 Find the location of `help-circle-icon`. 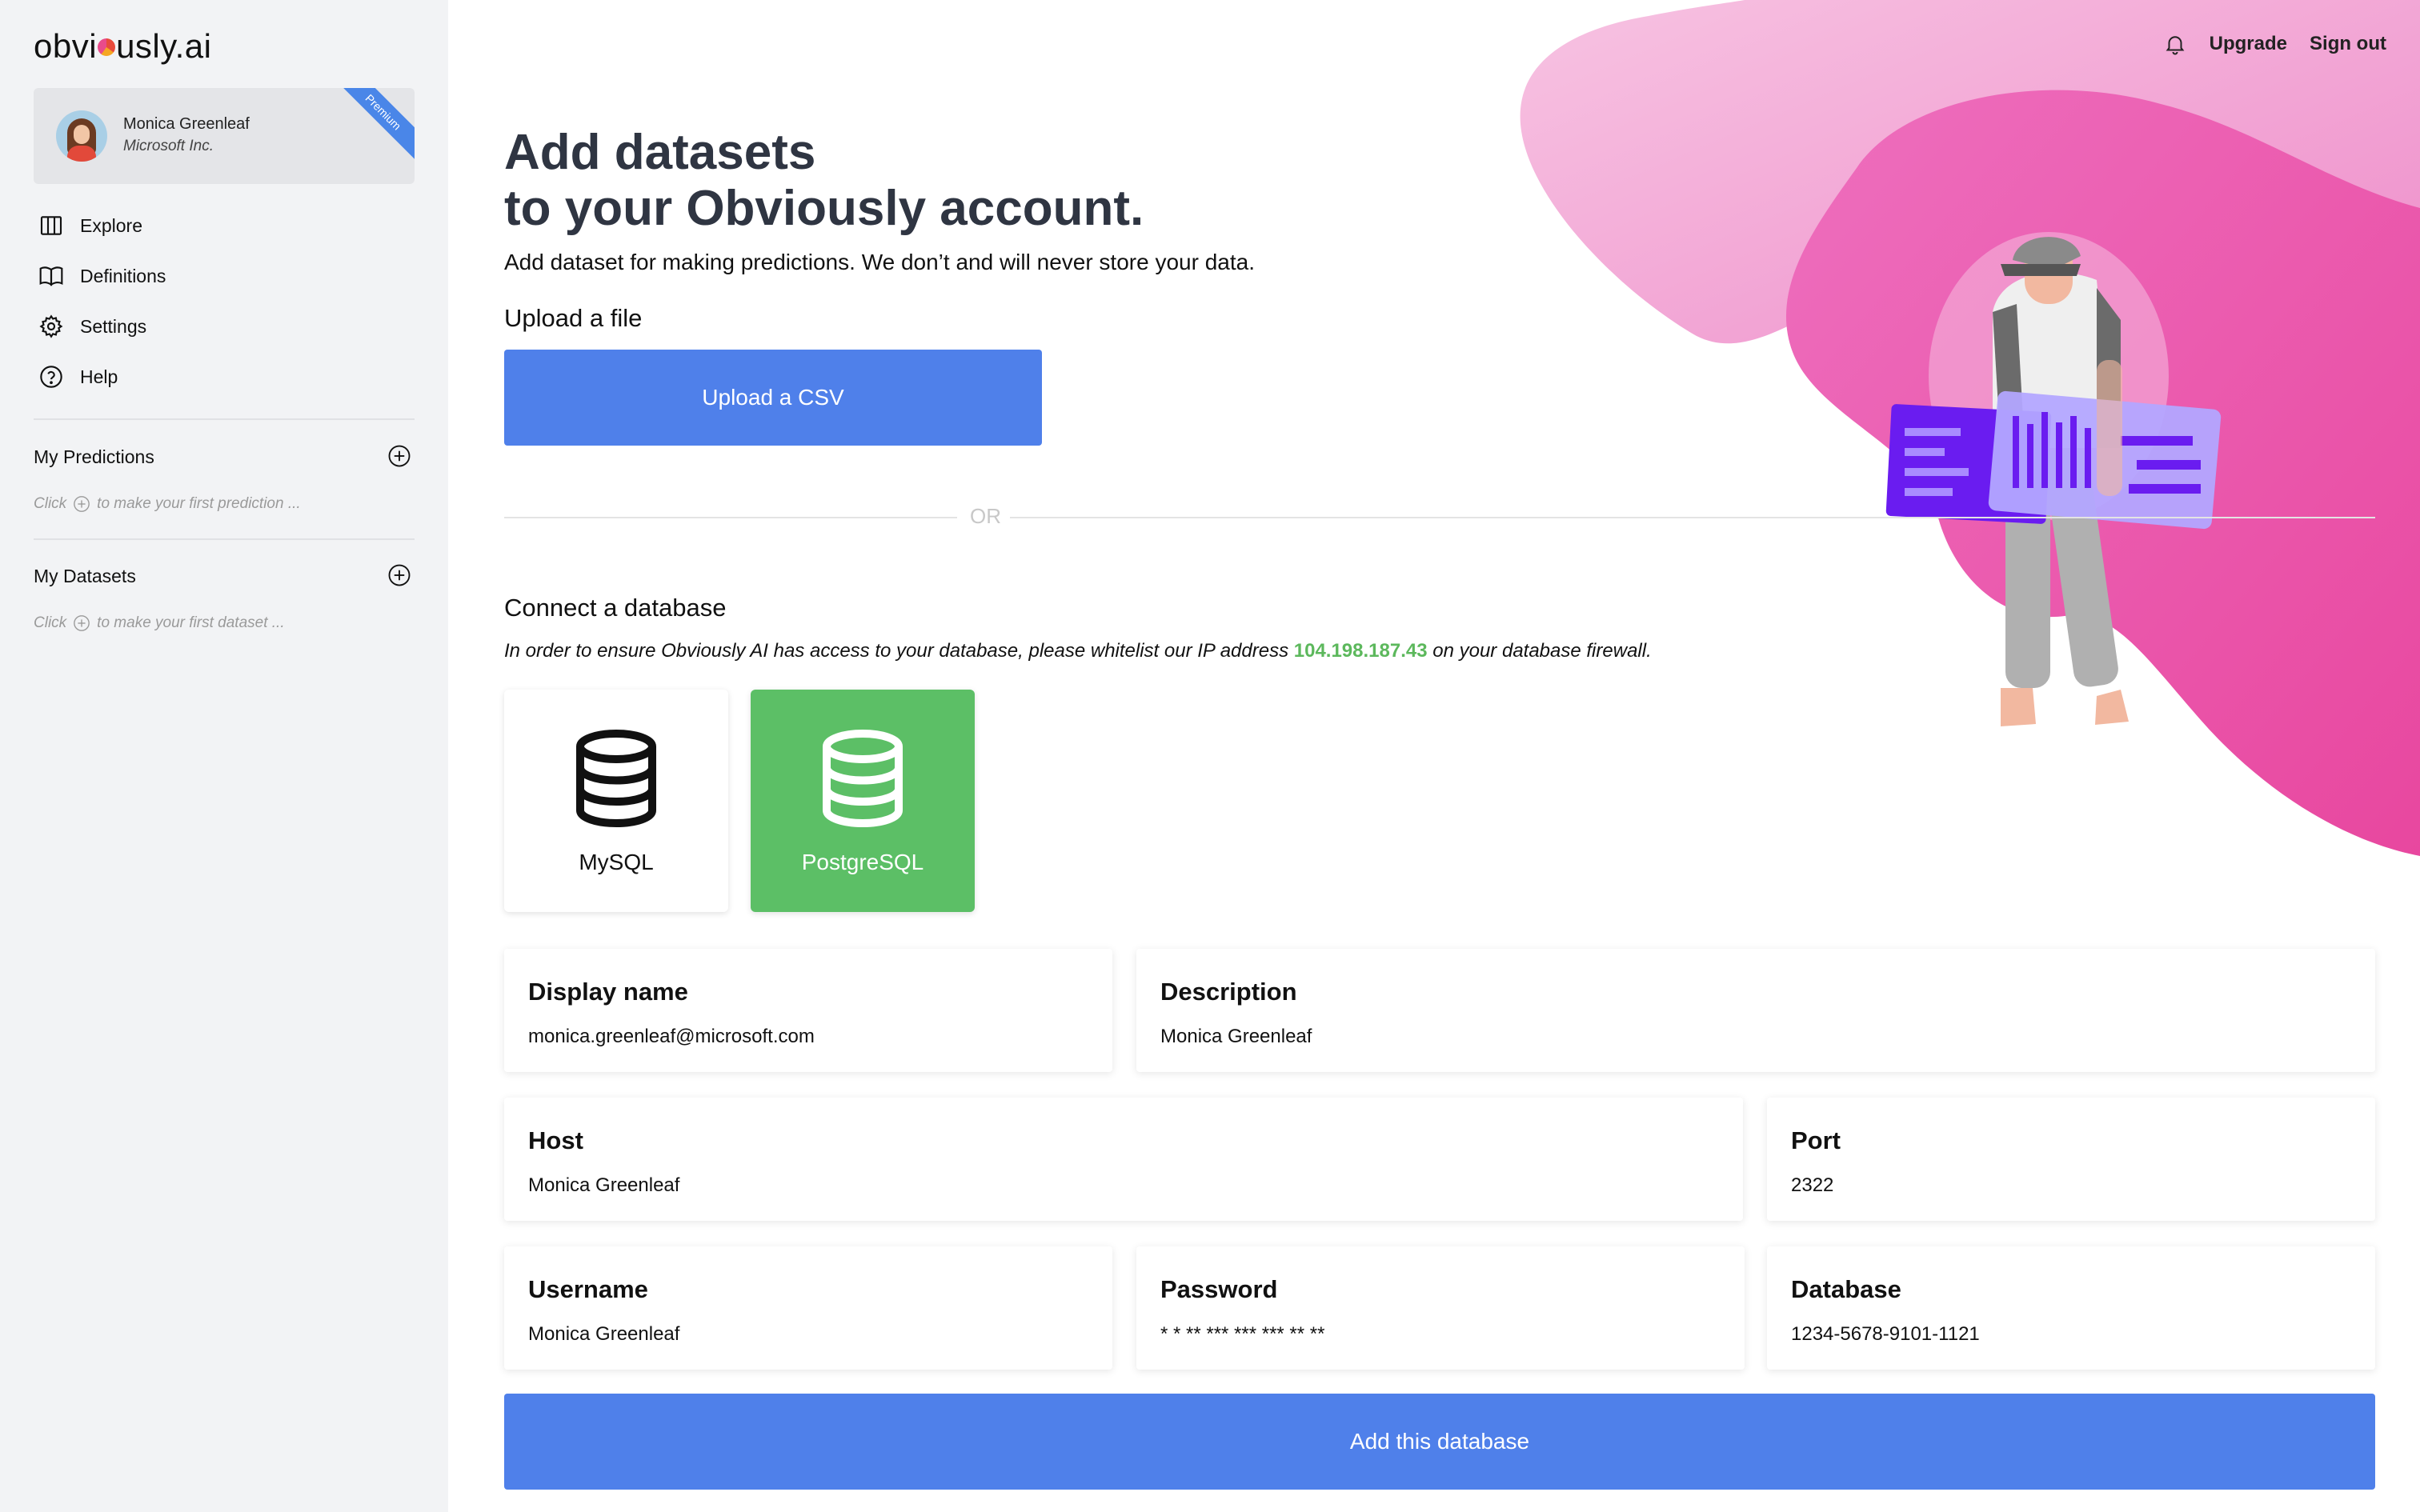

help-circle-icon is located at coordinates (51, 377).